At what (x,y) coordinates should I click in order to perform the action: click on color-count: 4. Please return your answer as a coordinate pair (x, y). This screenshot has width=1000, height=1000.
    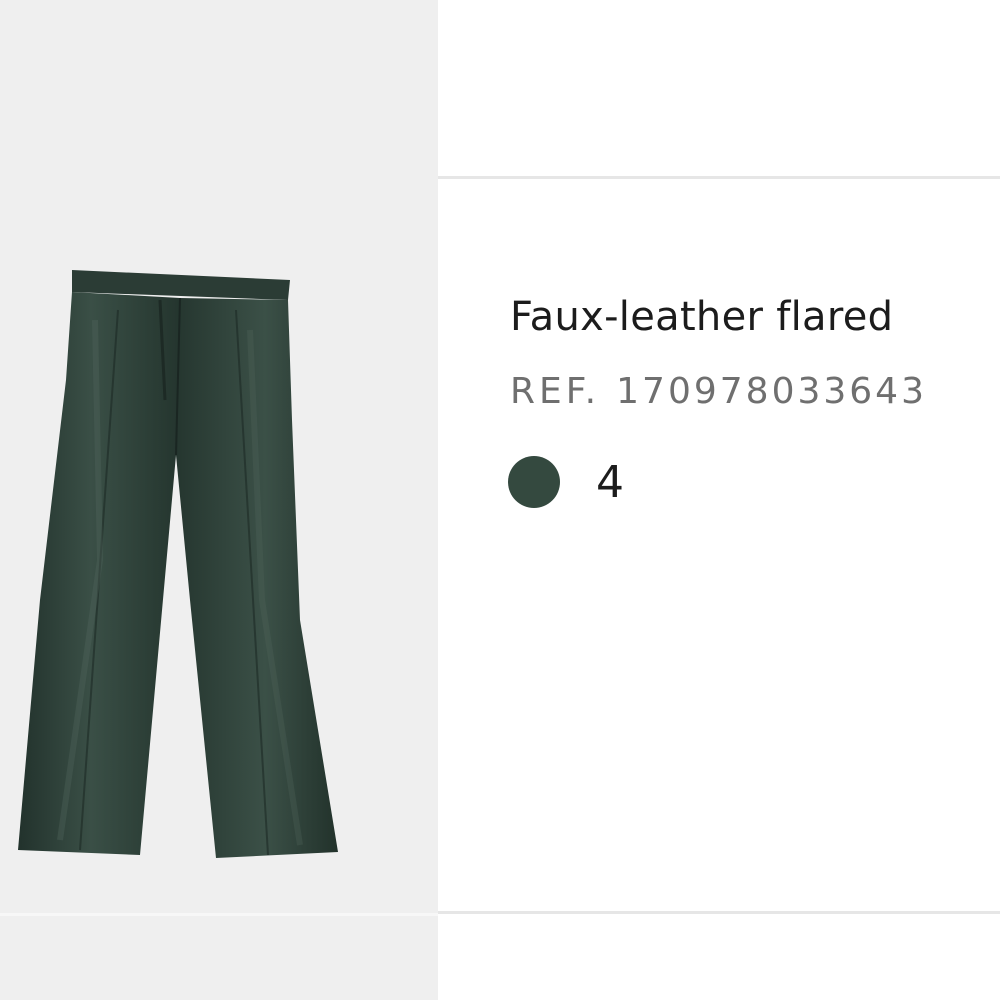
    Looking at the image, I should click on (610, 482).